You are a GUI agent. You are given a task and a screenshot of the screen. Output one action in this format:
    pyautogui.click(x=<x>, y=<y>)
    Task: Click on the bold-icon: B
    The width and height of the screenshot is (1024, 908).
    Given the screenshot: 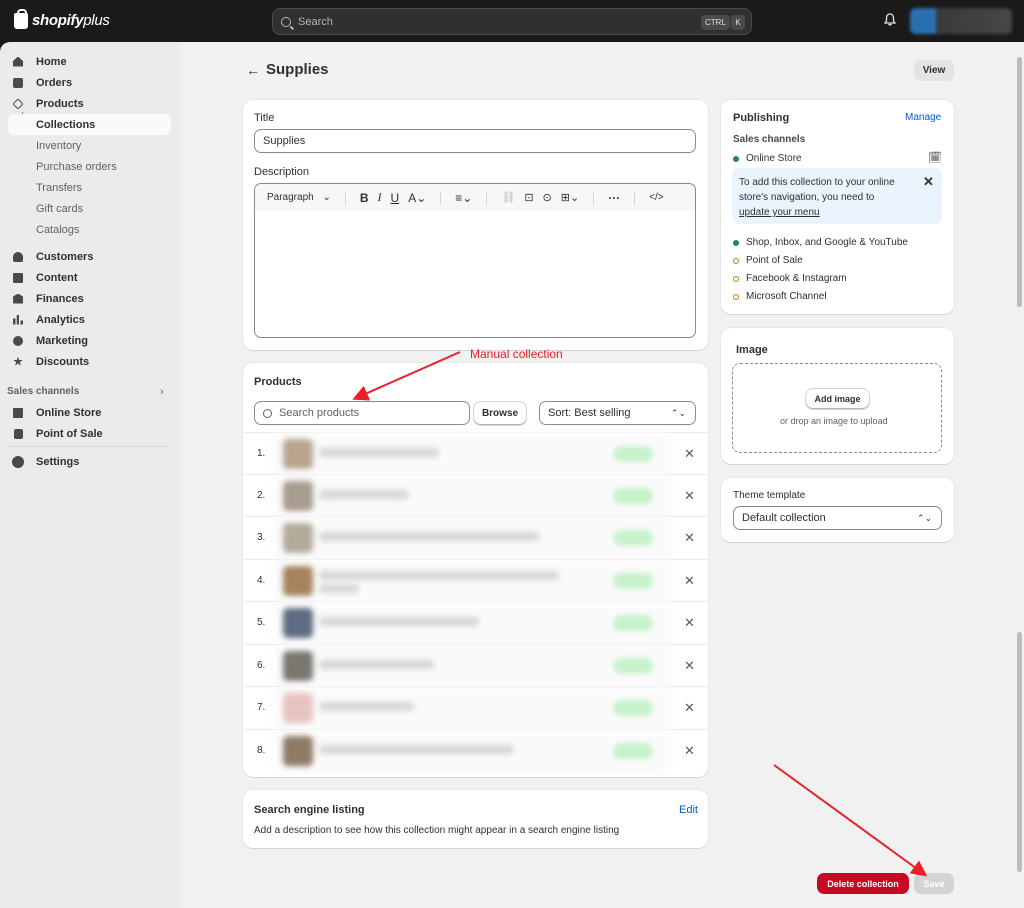 What is the action you would take?
    pyautogui.click(x=364, y=198)
    